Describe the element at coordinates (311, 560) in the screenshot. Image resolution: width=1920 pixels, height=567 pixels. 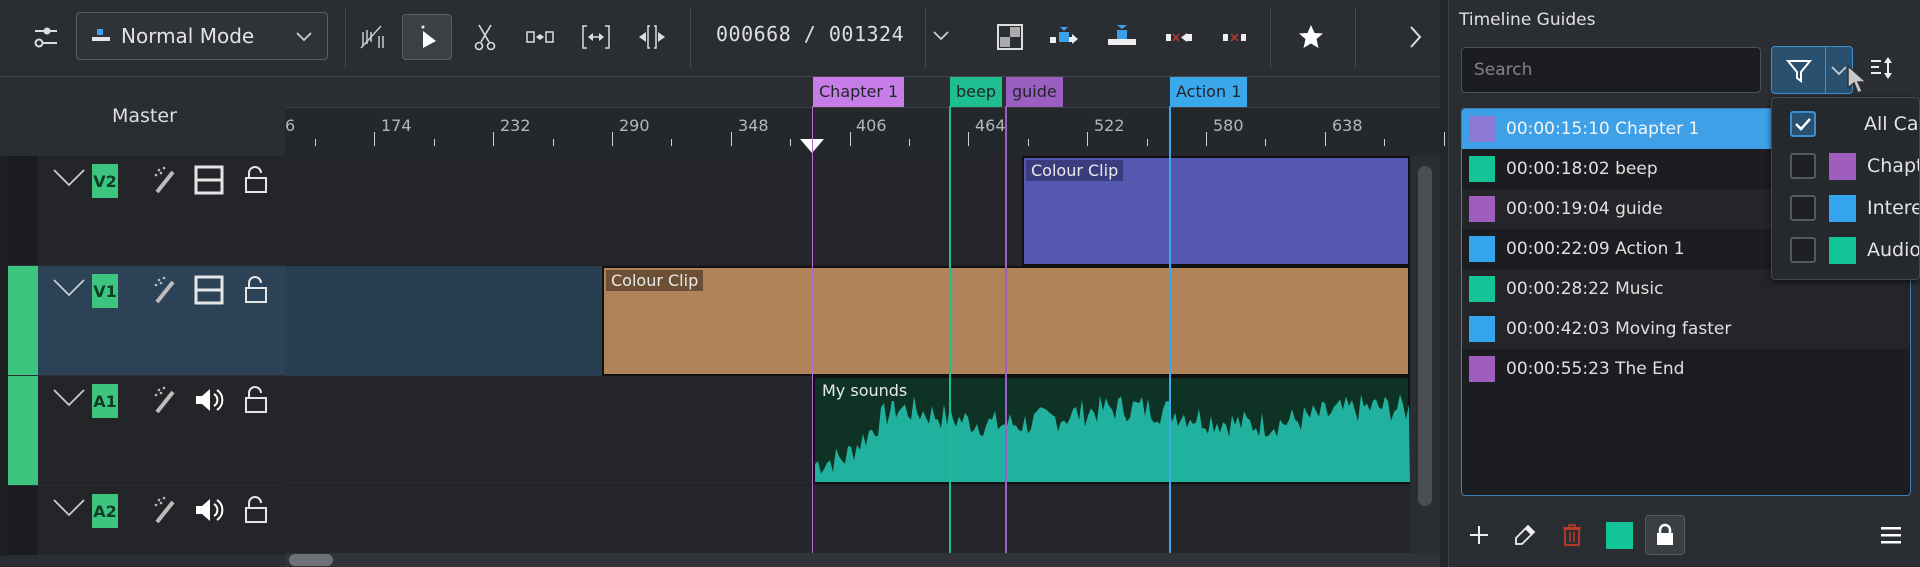
I see `horizontal-scrollbar-thumb` at that location.